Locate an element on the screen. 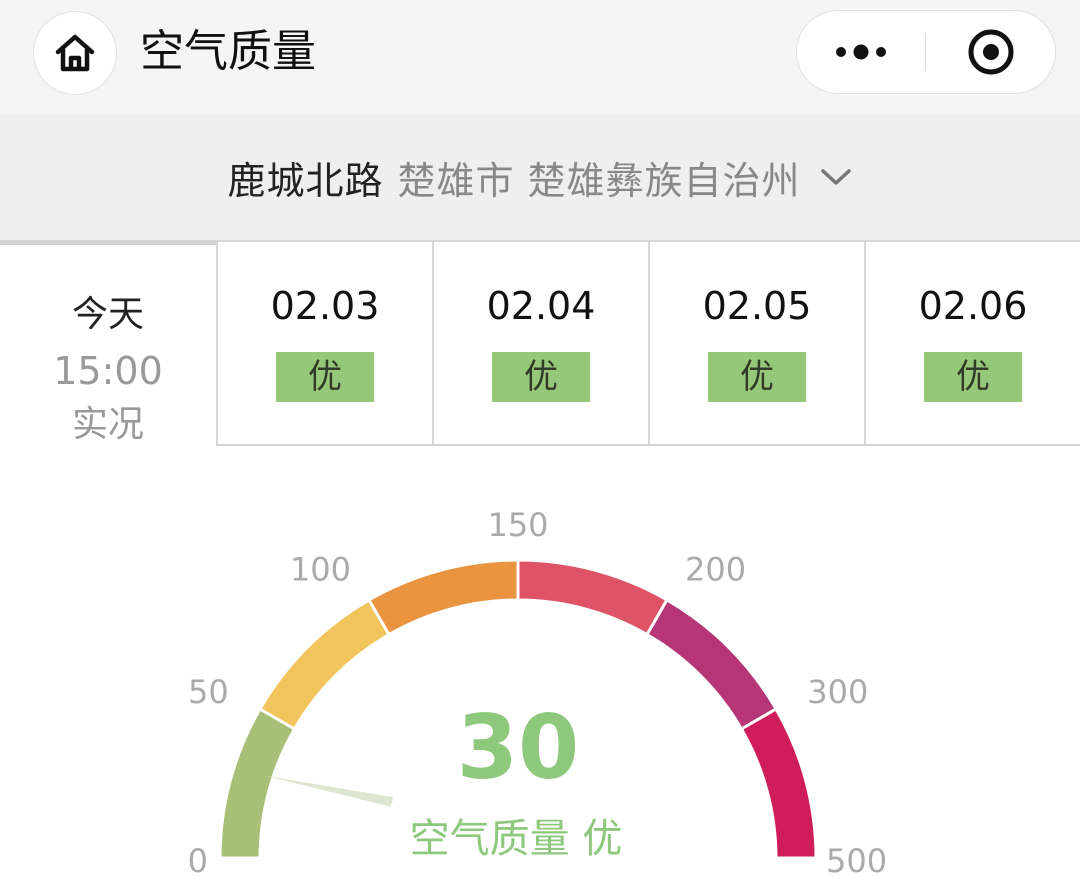  mini-program-capsule is located at coordinates (926, 52).